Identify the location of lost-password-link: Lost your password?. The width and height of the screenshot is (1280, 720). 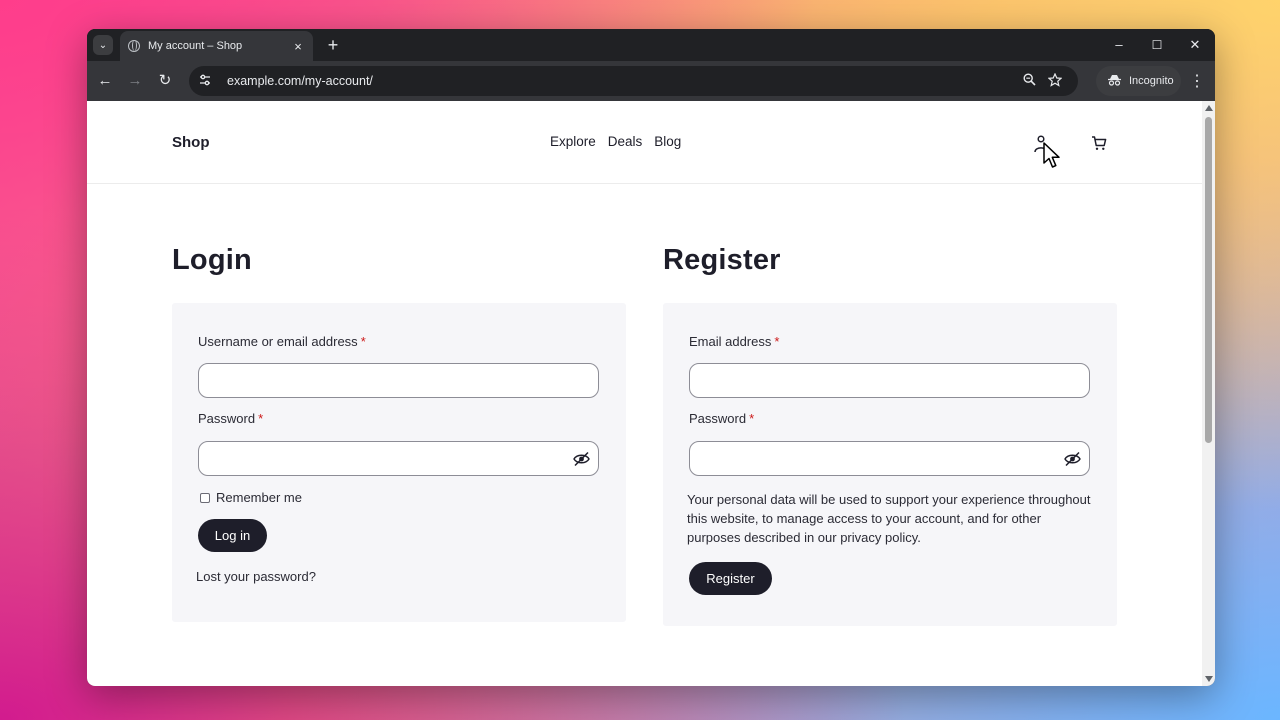
(256, 576).